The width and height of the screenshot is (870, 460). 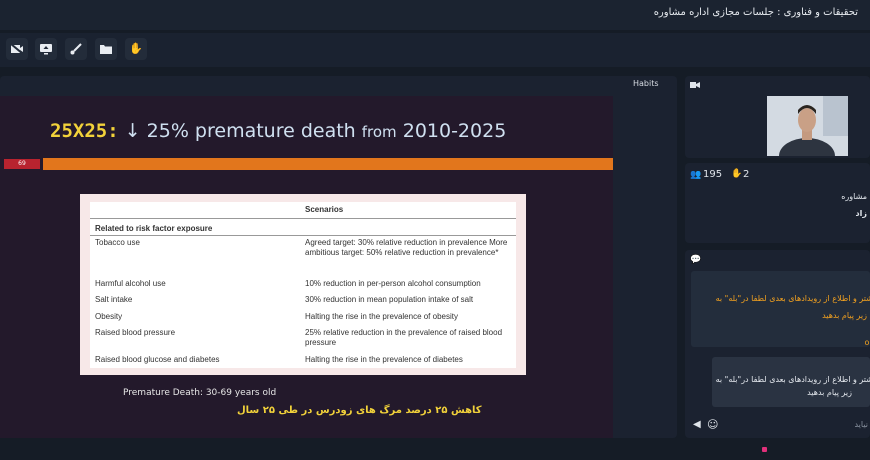 What do you see at coordinates (109, 316) in the screenshot?
I see `table-row-label: Obesity` at bounding box center [109, 316].